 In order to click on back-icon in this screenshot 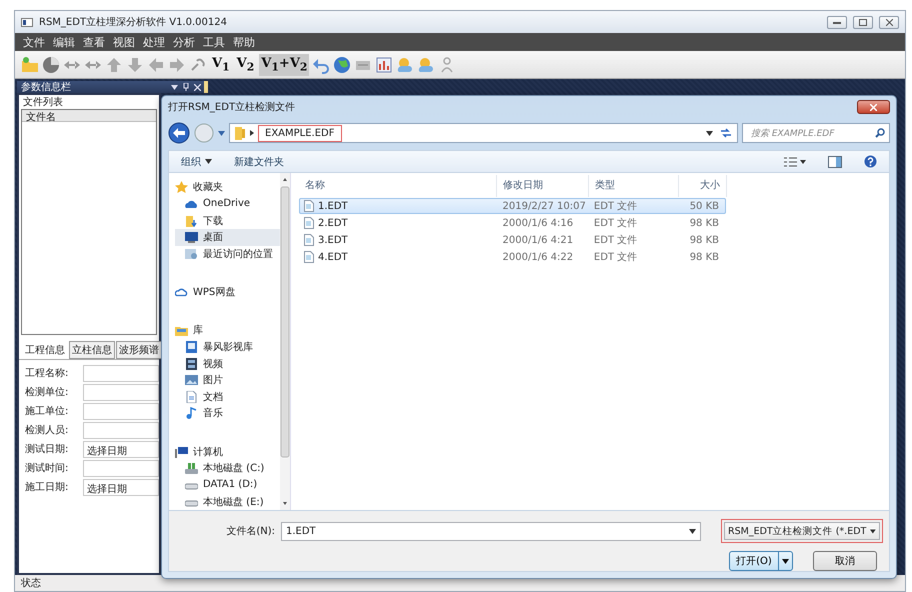, I will do `click(179, 133)`.